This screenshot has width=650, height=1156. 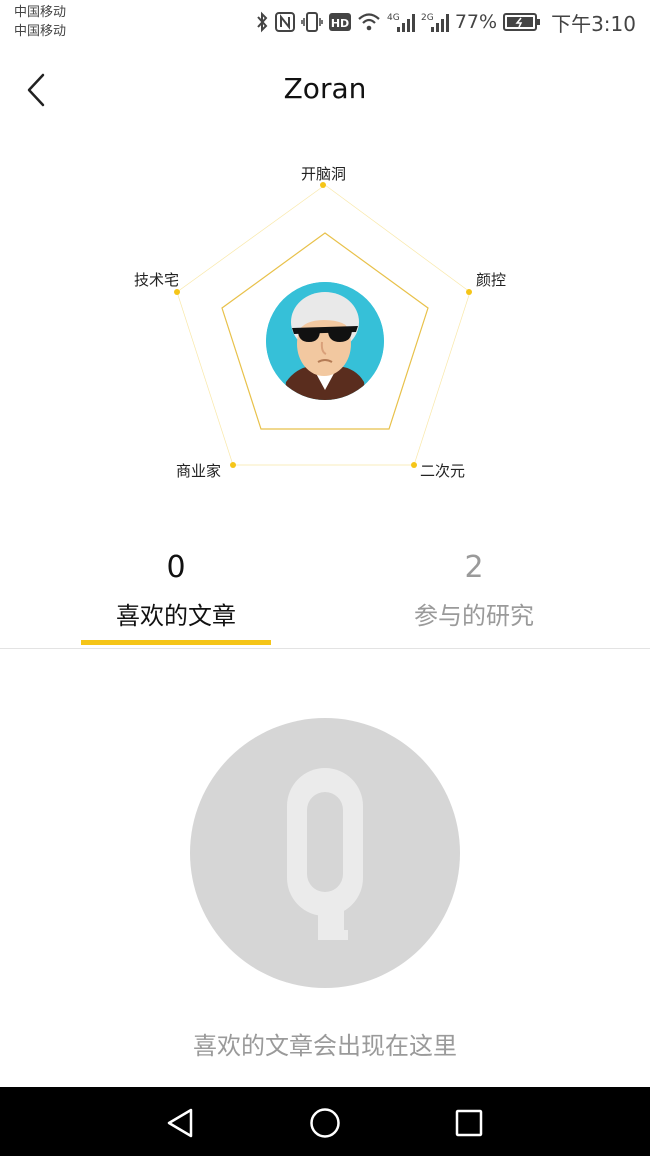 What do you see at coordinates (393, 18) in the screenshot?
I see `svg-text: 4G` at bounding box center [393, 18].